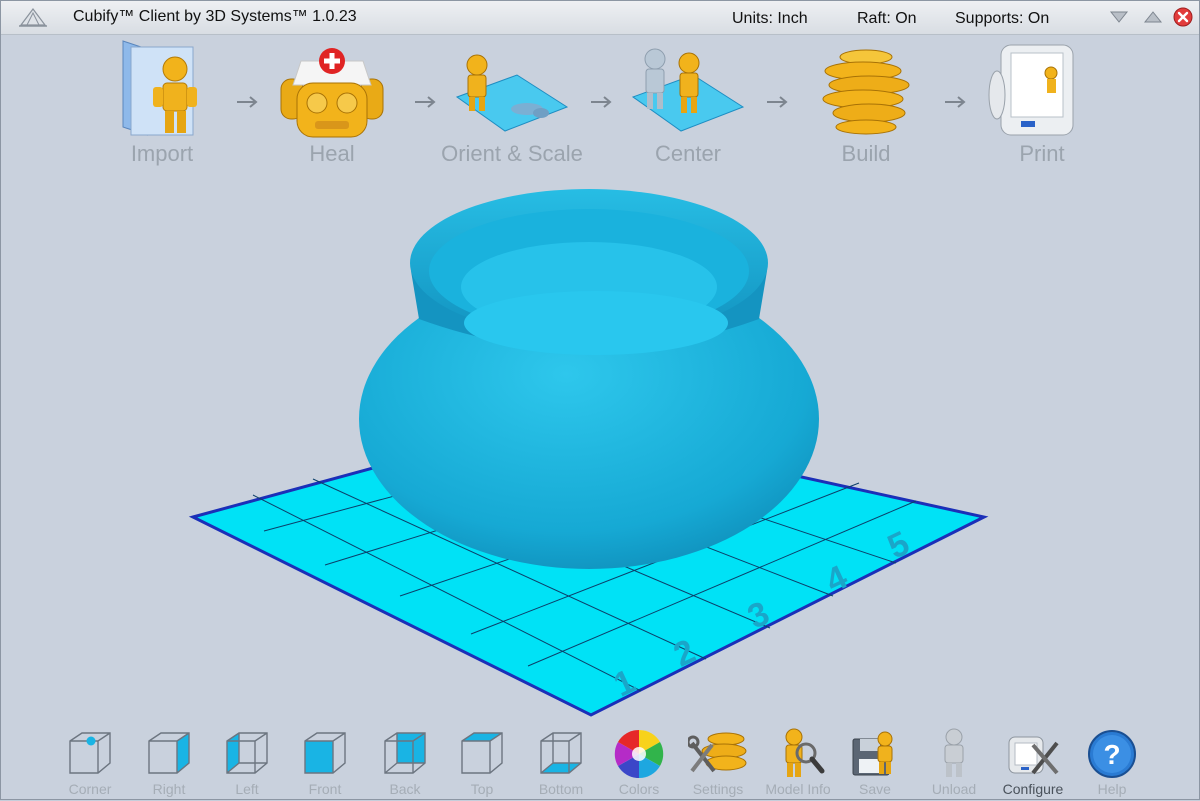  I want to click on view-front-button: Front, so click(325, 761).